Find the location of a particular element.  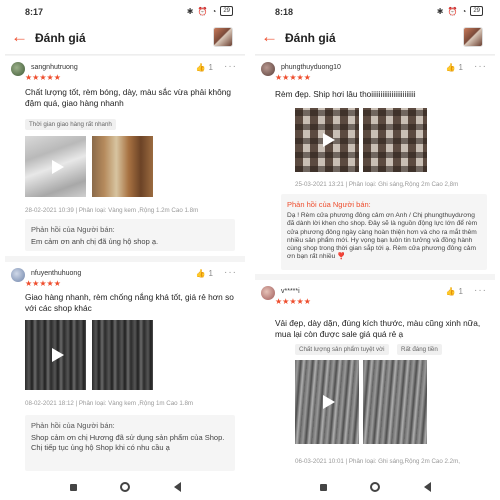

review-tag: Chất lượng sản phẩm tuyệt vời is located at coordinates (342, 349).